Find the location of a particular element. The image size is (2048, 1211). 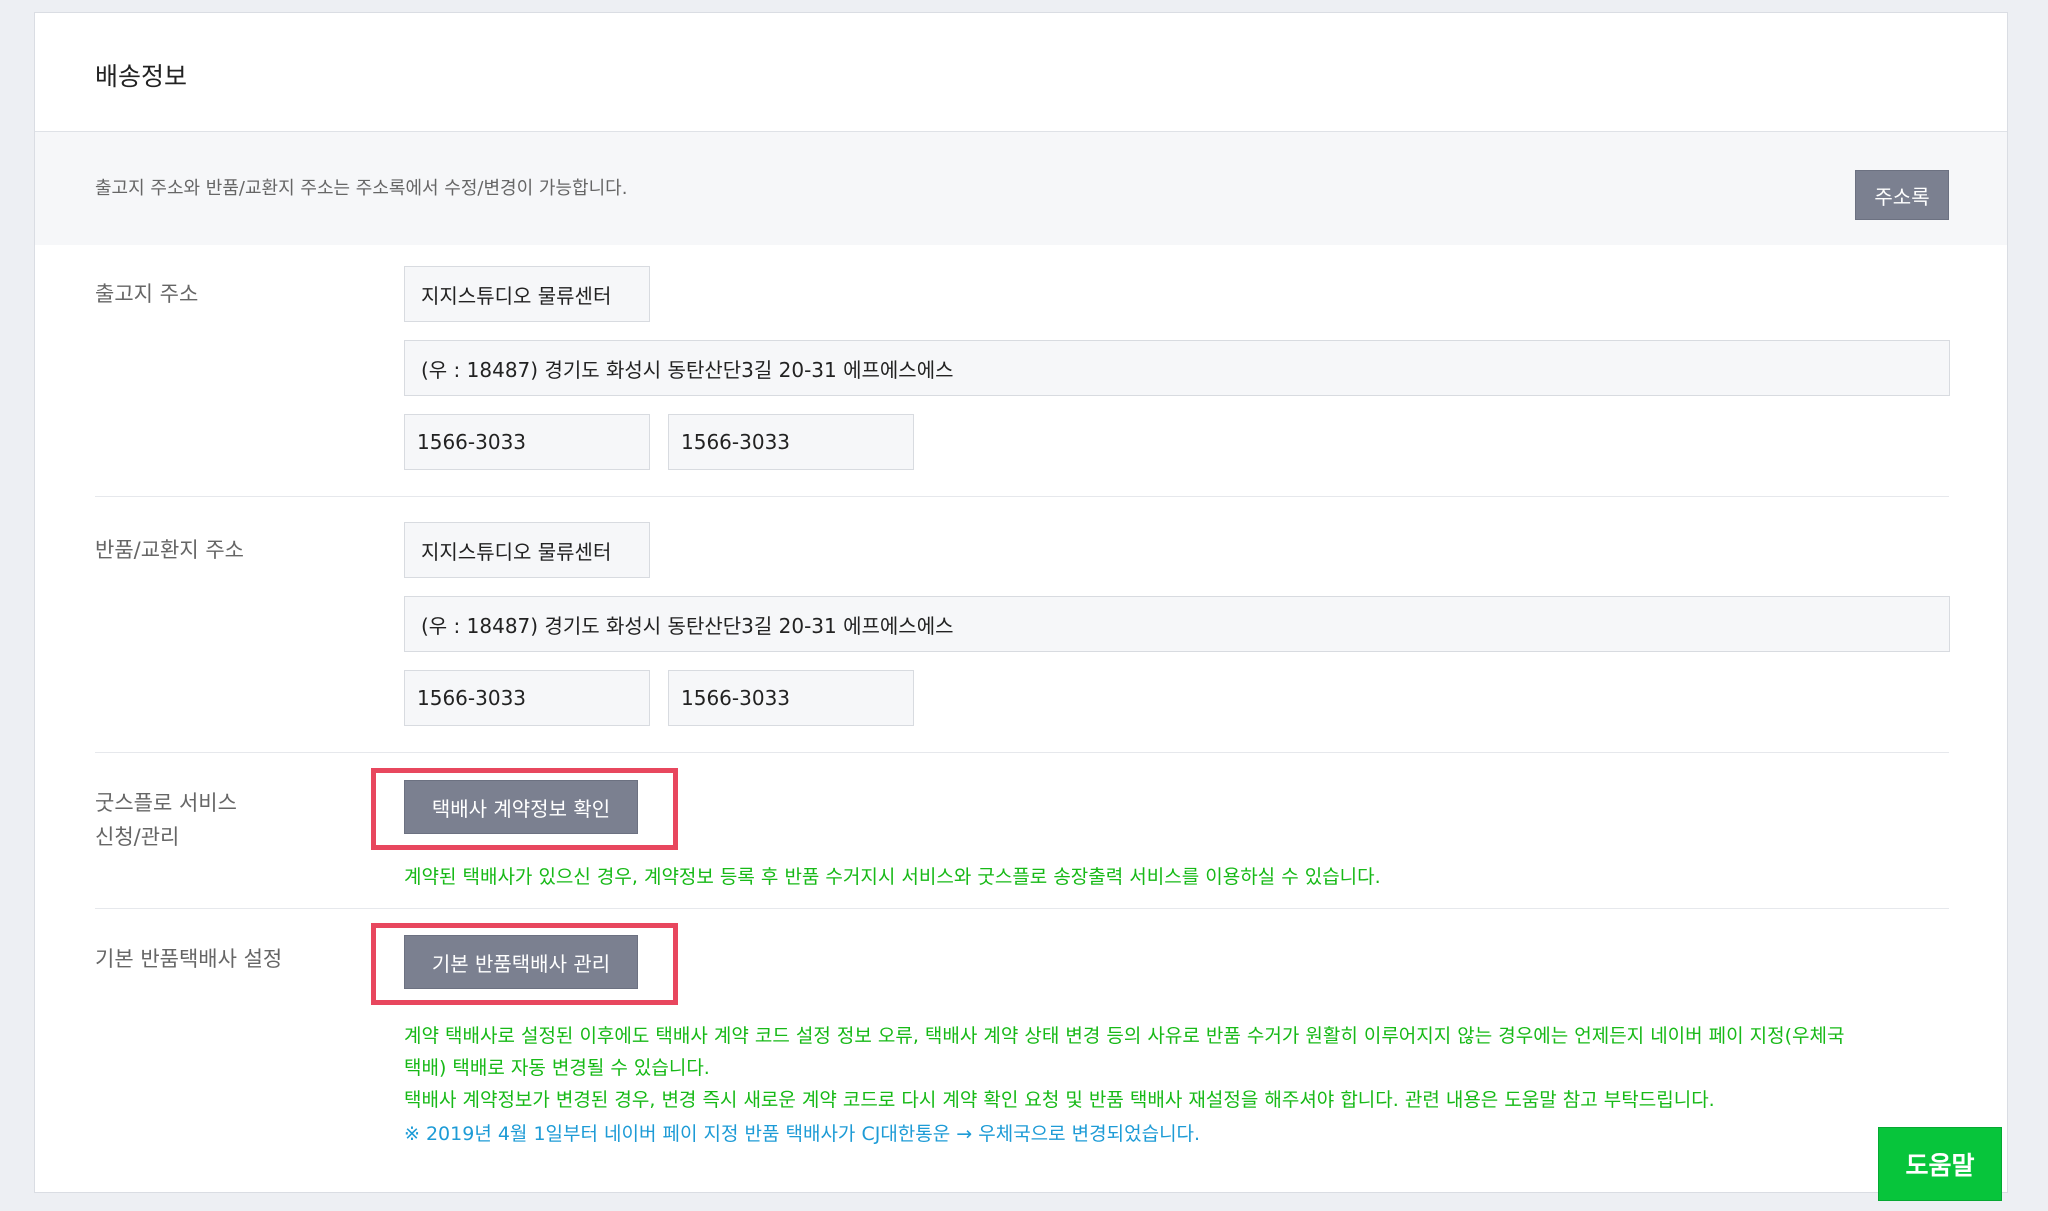

return-courier-note-1-line2: 택배) 택배로 자동 변경될 수 있습니다. is located at coordinates (557, 1068).